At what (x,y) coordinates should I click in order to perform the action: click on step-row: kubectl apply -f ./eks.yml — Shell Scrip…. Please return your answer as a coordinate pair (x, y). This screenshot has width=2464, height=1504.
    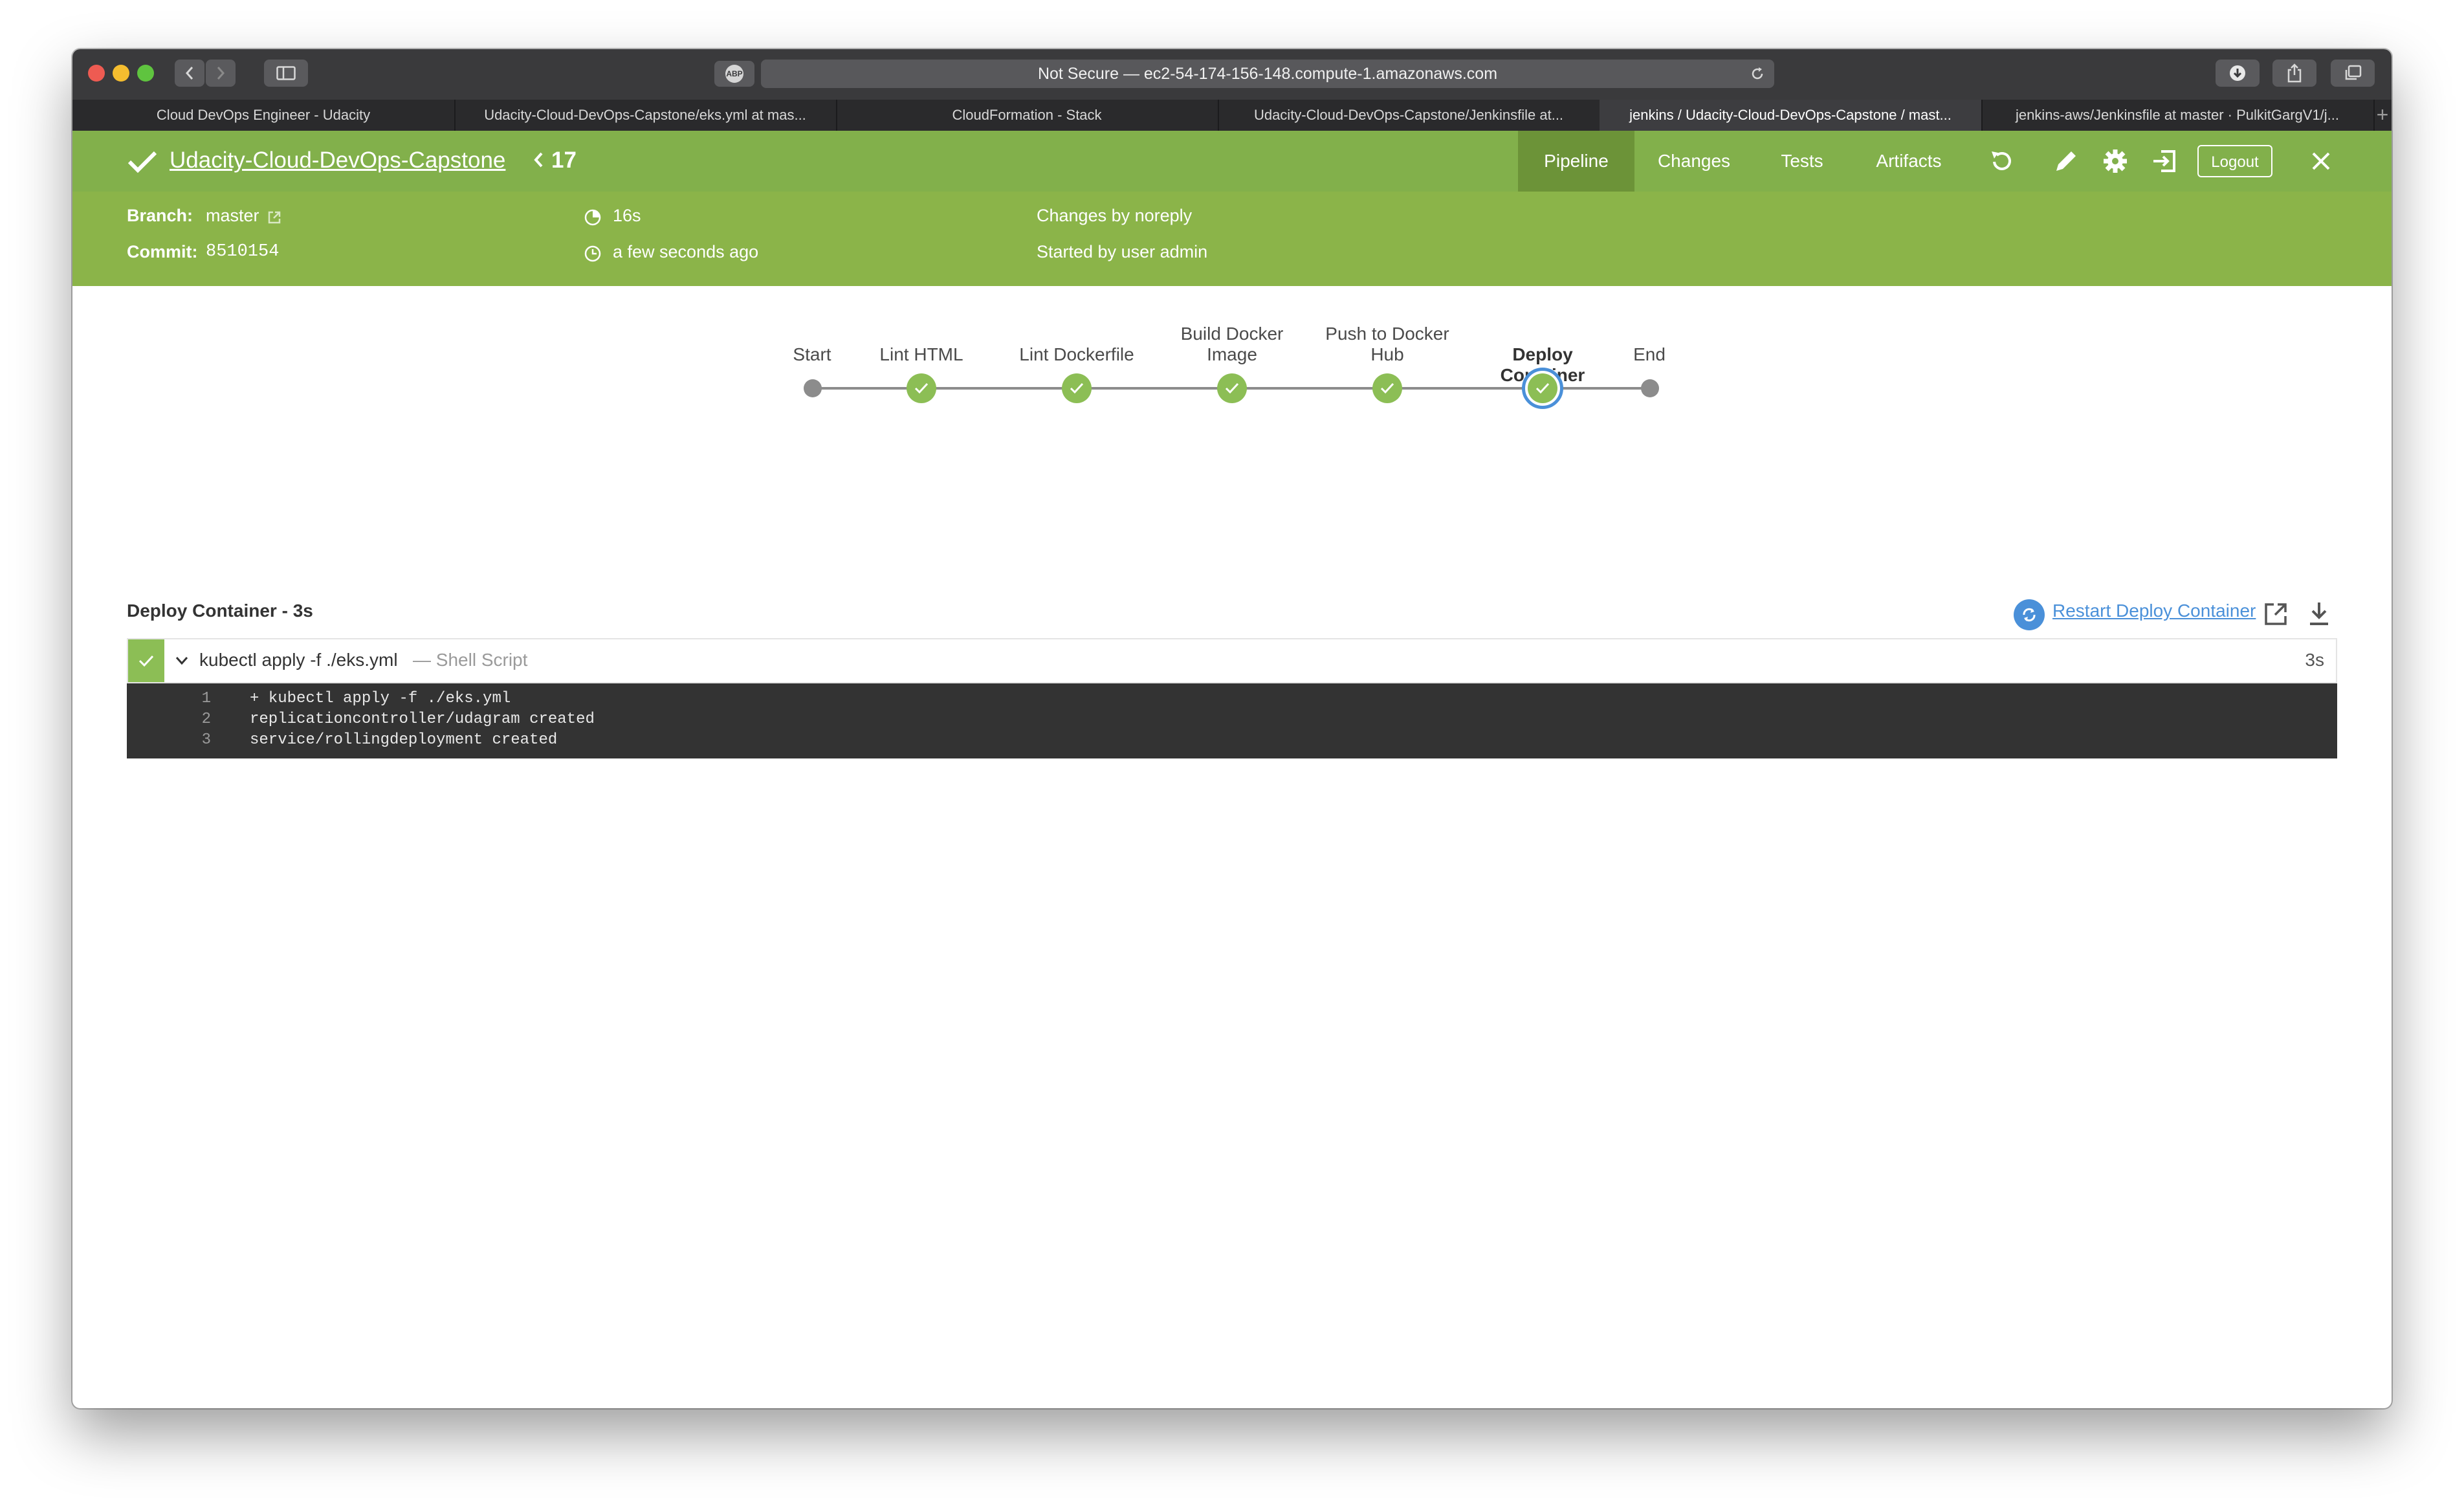
    Looking at the image, I should click on (1232, 661).